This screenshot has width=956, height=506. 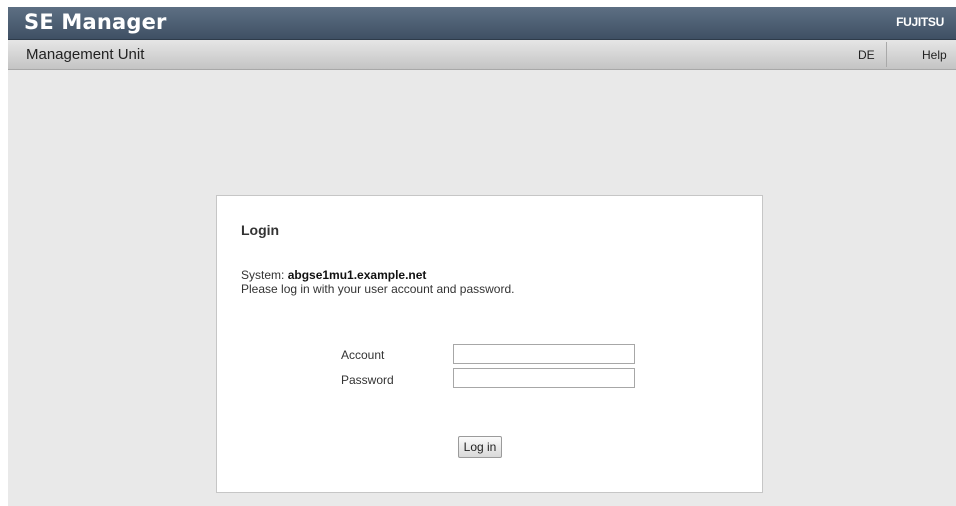 What do you see at coordinates (482, 23) in the screenshot?
I see `title-bar: SE Manager FUJITSU` at bounding box center [482, 23].